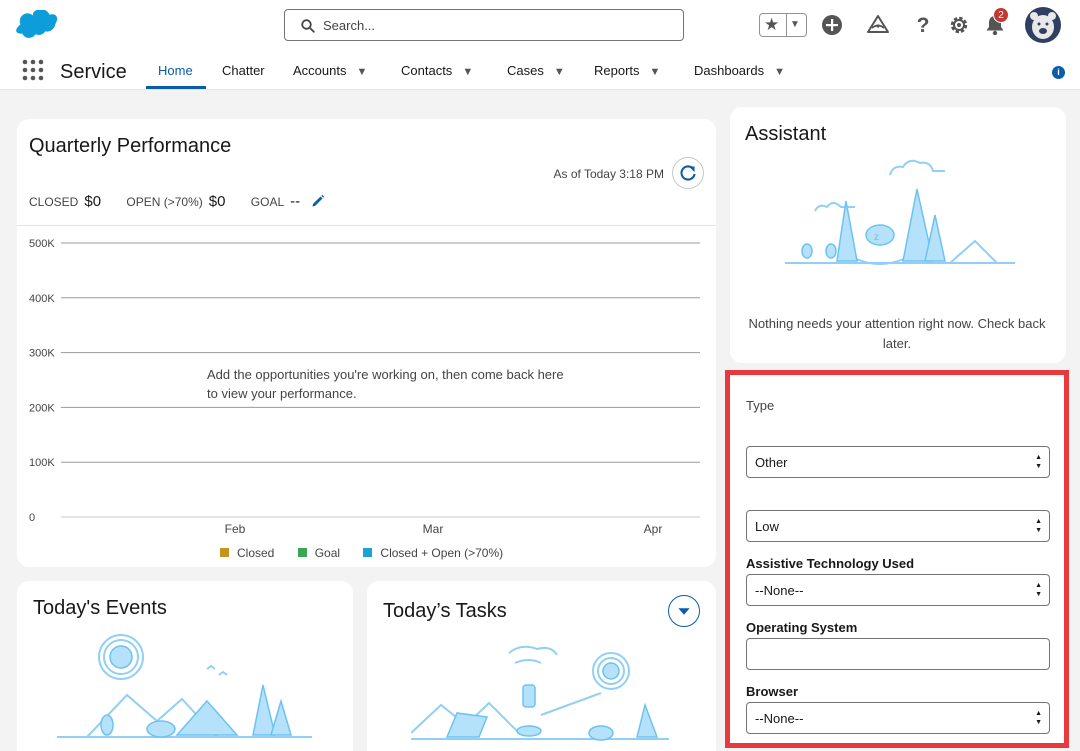  I want to click on app-name: Service, so click(93, 72).